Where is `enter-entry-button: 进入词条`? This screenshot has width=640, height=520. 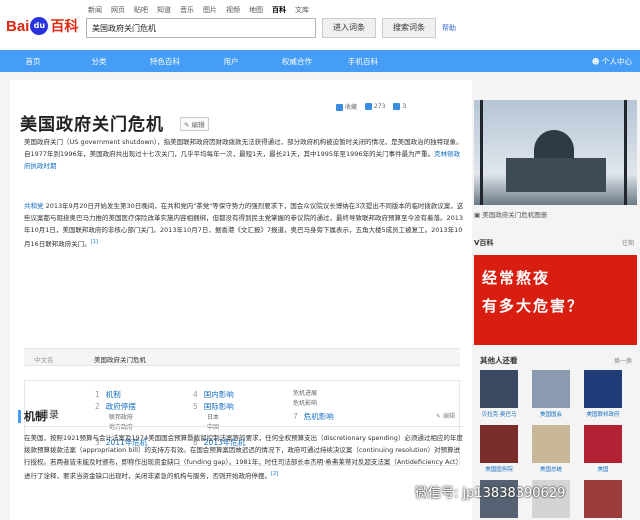
enter-entry-button: 进入词条 is located at coordinates (349, 28).